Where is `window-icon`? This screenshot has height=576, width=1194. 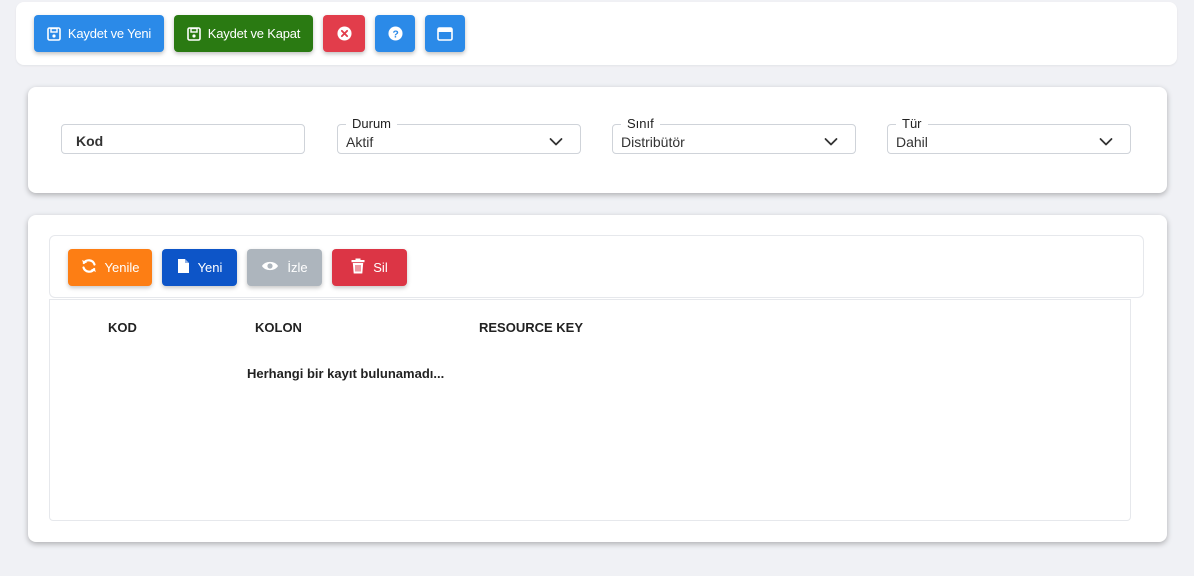
window-icon is located at coordinates (445, 33).